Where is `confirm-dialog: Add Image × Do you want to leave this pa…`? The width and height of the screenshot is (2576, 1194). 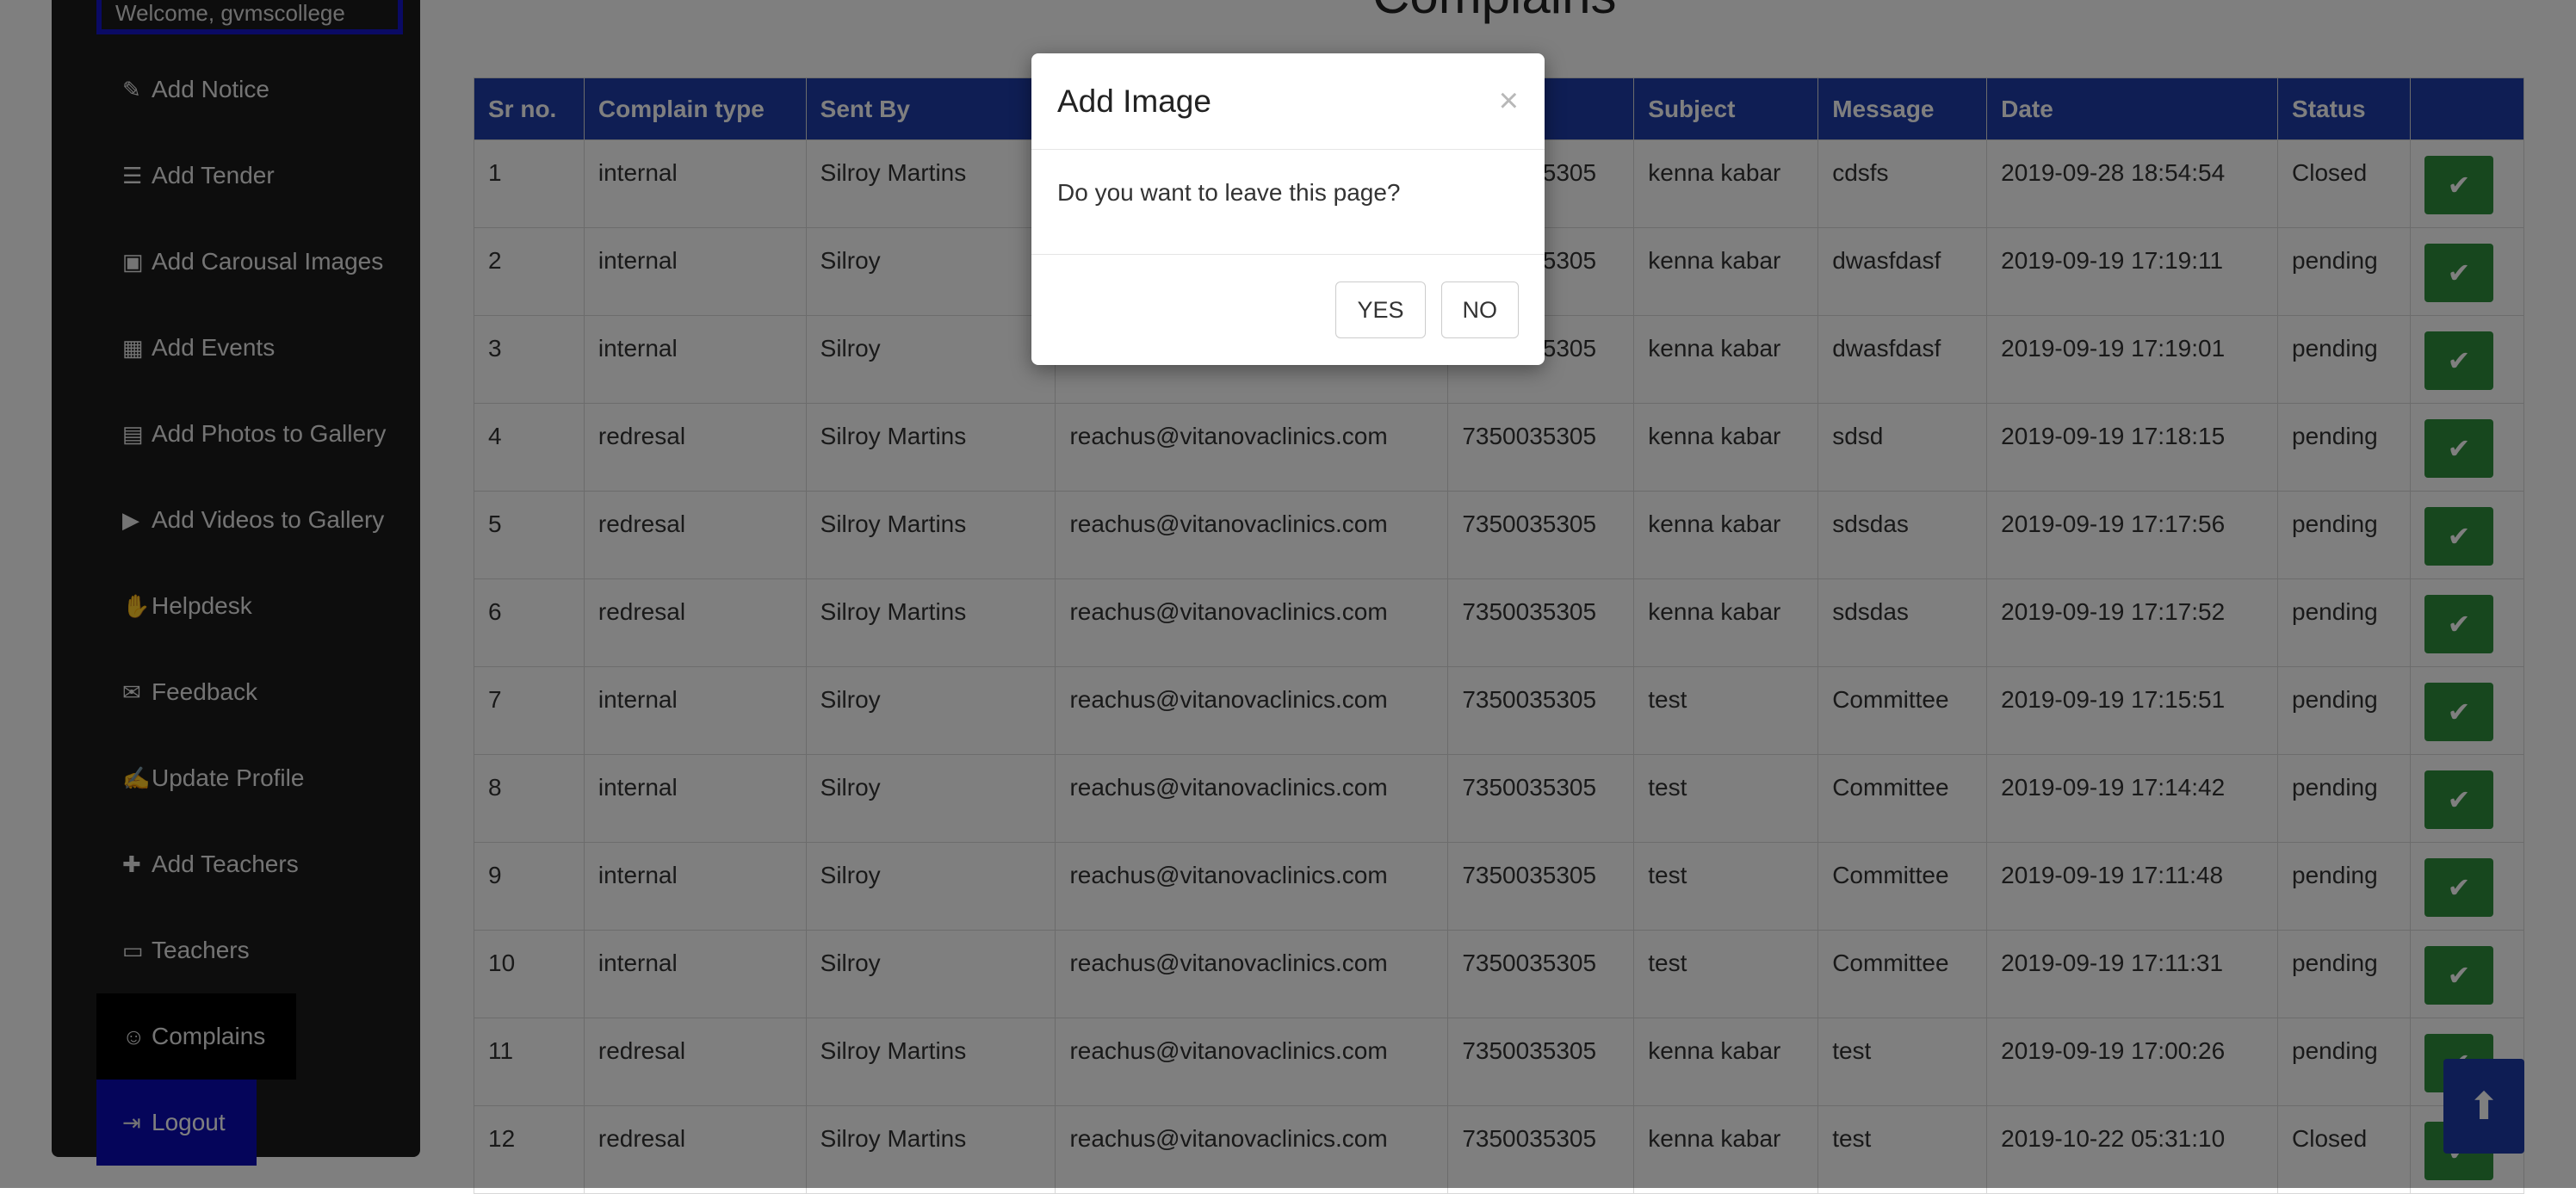
confirm-dialog: Add Image × Do you want to leave this pa… is located at coordinates (1288, 209).